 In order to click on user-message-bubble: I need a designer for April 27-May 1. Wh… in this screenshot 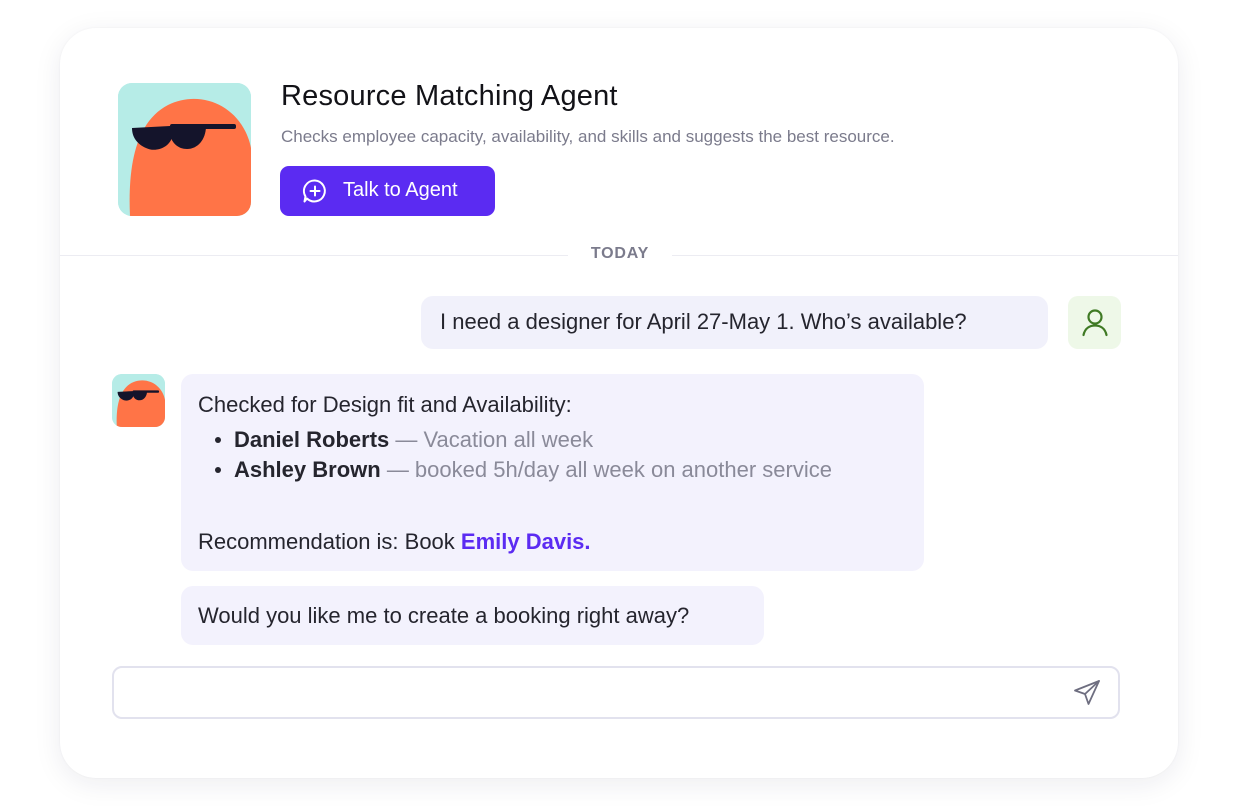, I will do `click(734, 322)`.